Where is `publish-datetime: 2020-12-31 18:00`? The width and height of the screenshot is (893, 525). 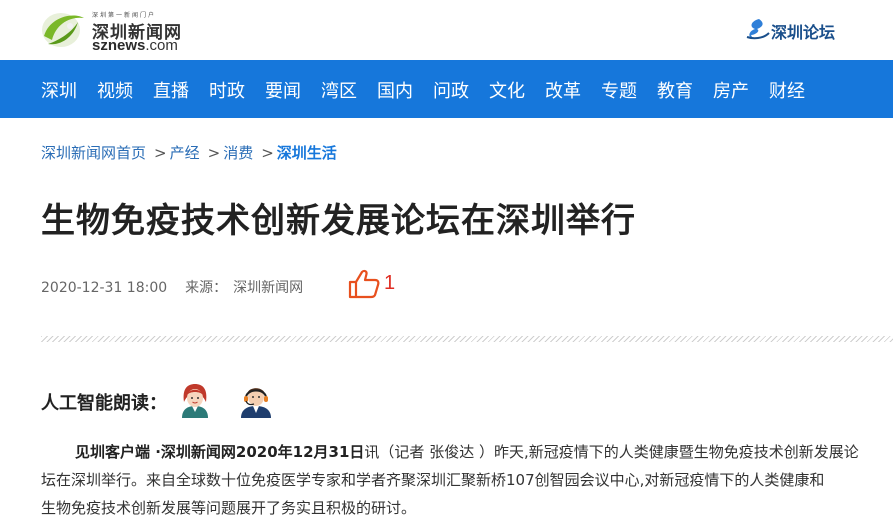 publish-datetime: 2020-12-31 18:00 is located at coordinates (104, 288).